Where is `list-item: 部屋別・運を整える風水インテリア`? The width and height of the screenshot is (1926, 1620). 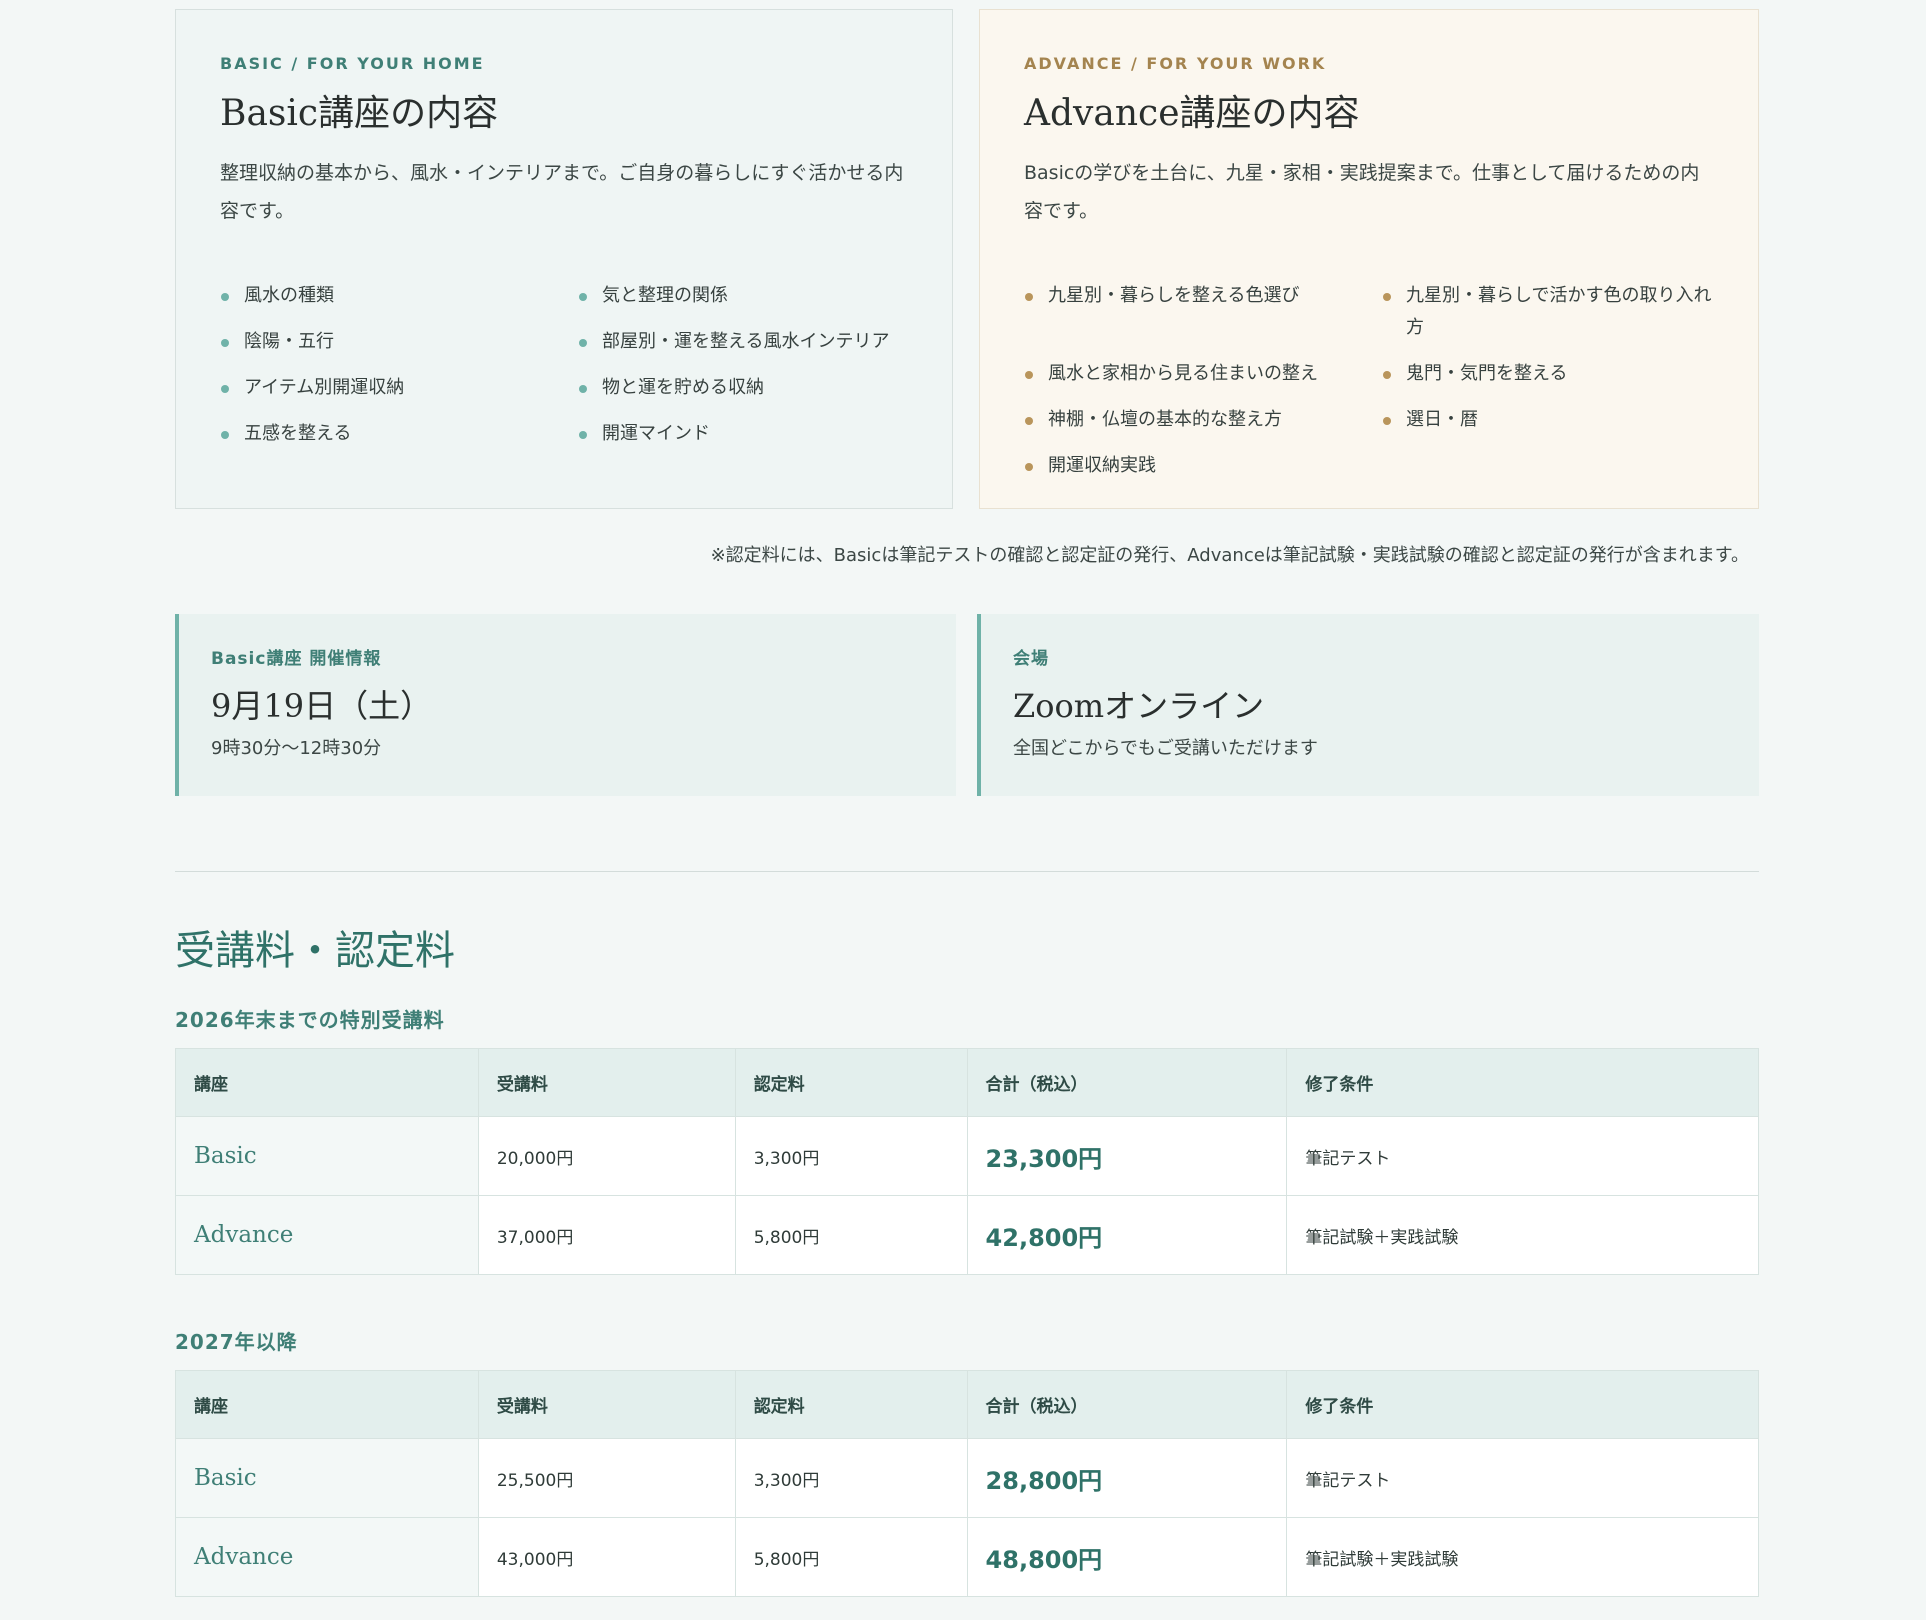 list-item: 部屋別・運を整える風水インテリア is located at coordinates (743, 342).